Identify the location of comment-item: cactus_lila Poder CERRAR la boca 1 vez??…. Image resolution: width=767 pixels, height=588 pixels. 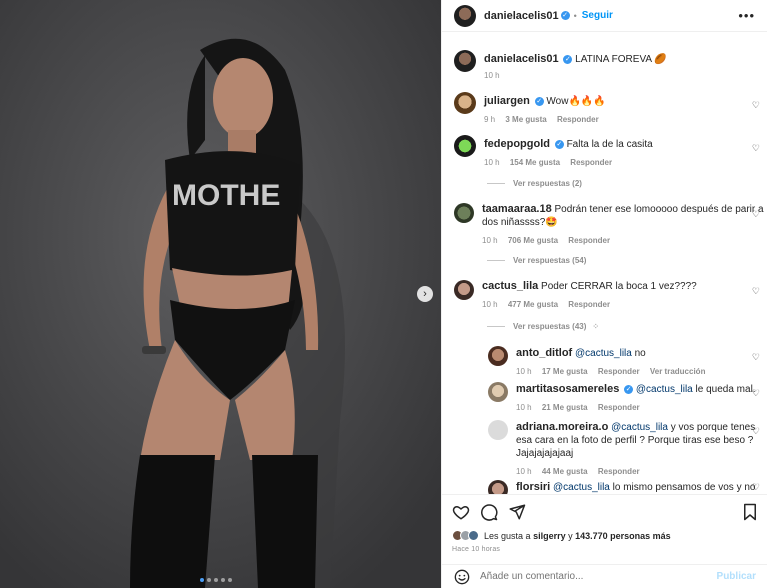
(609, 294).